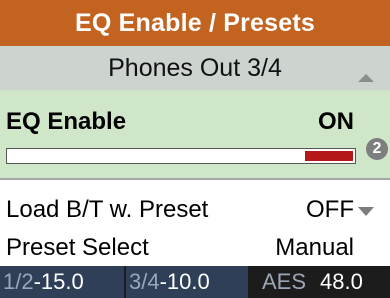 The height and width of the screenshot is (298, 390). What do you see at coordinates (314, 248) in the screenshot?
I see `preset-select-value: Manual` at bounding box center [314, 248].